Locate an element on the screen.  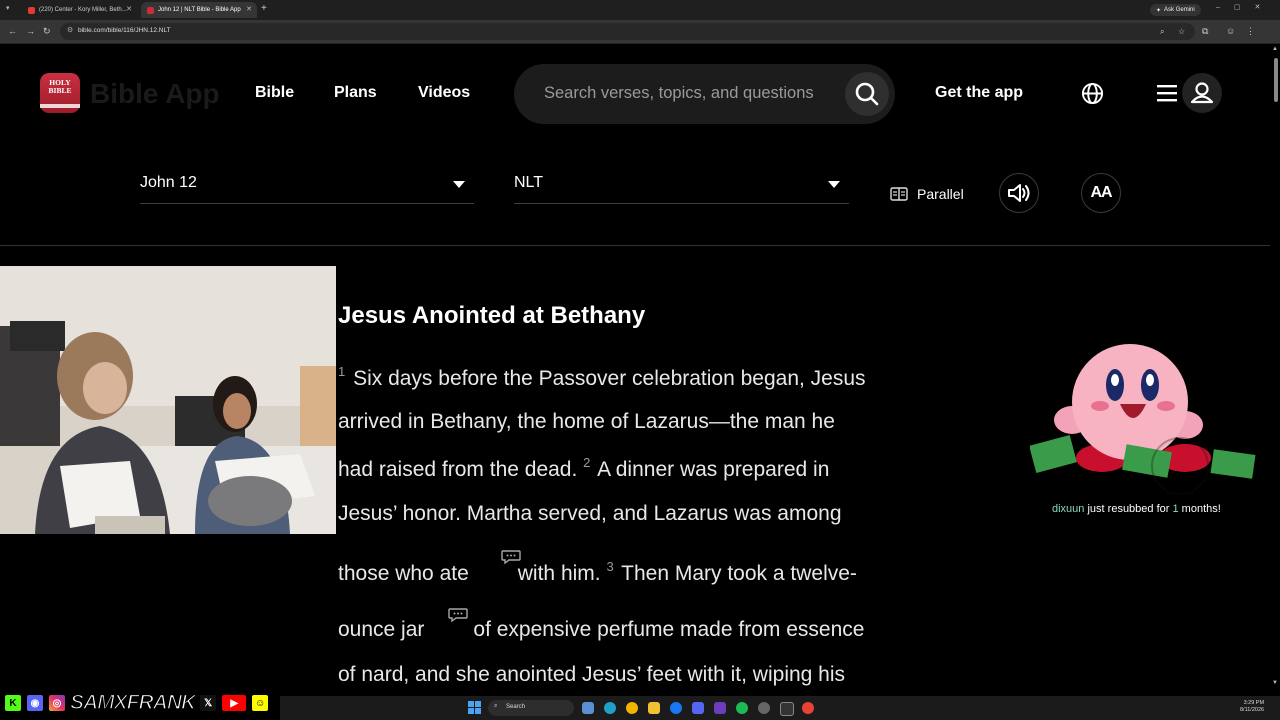
verse-number: 2 is located at coordinates (586, 462).